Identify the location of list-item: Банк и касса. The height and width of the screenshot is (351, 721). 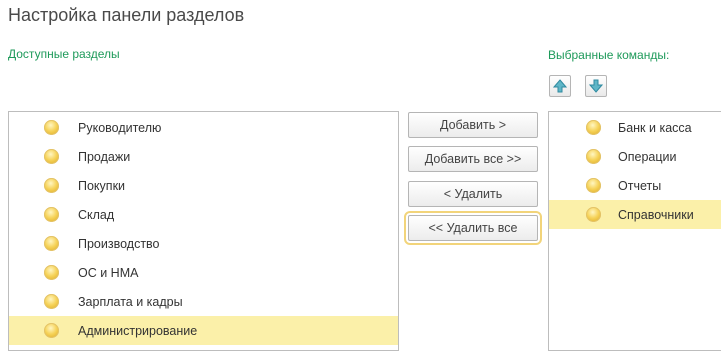
(635, 127).